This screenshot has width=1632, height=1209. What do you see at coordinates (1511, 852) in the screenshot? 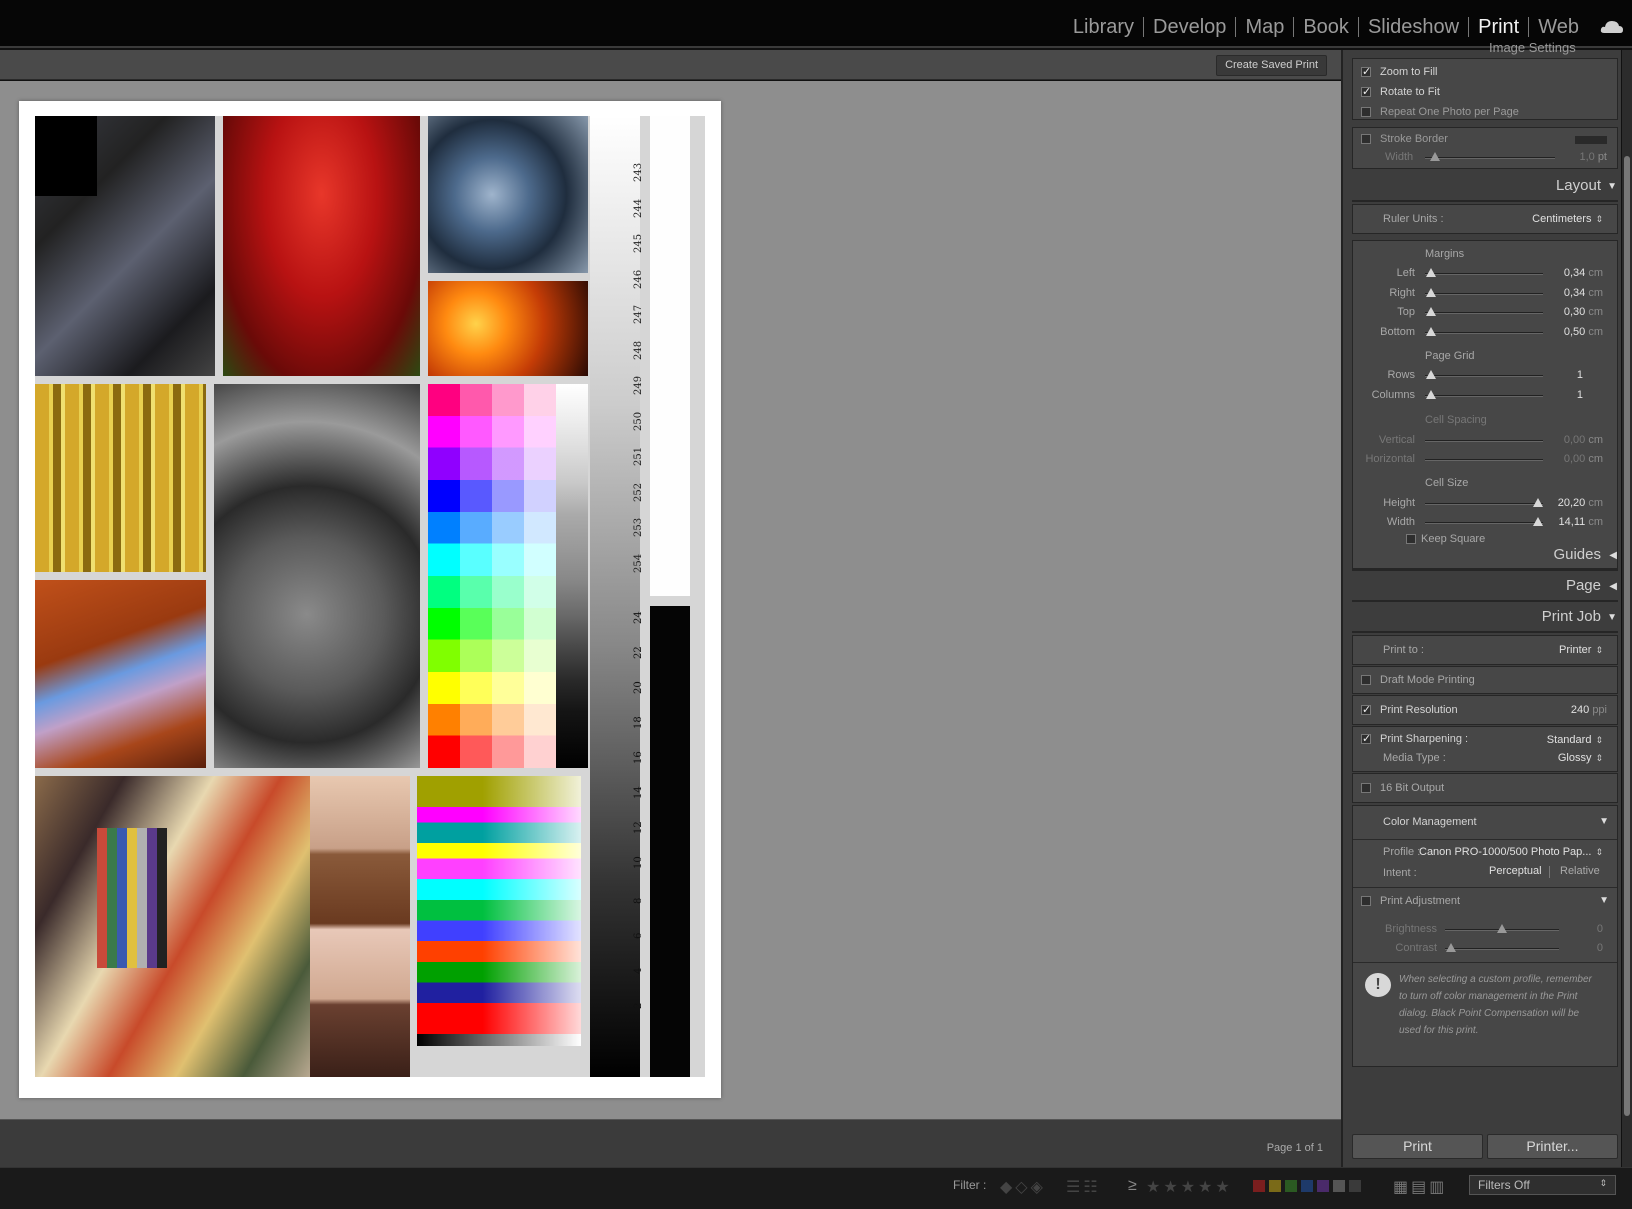
I see `profile-dropdown: Canon PRO-1000/500 Photo Pap... ⇕` at bounding box center [1511, 852].